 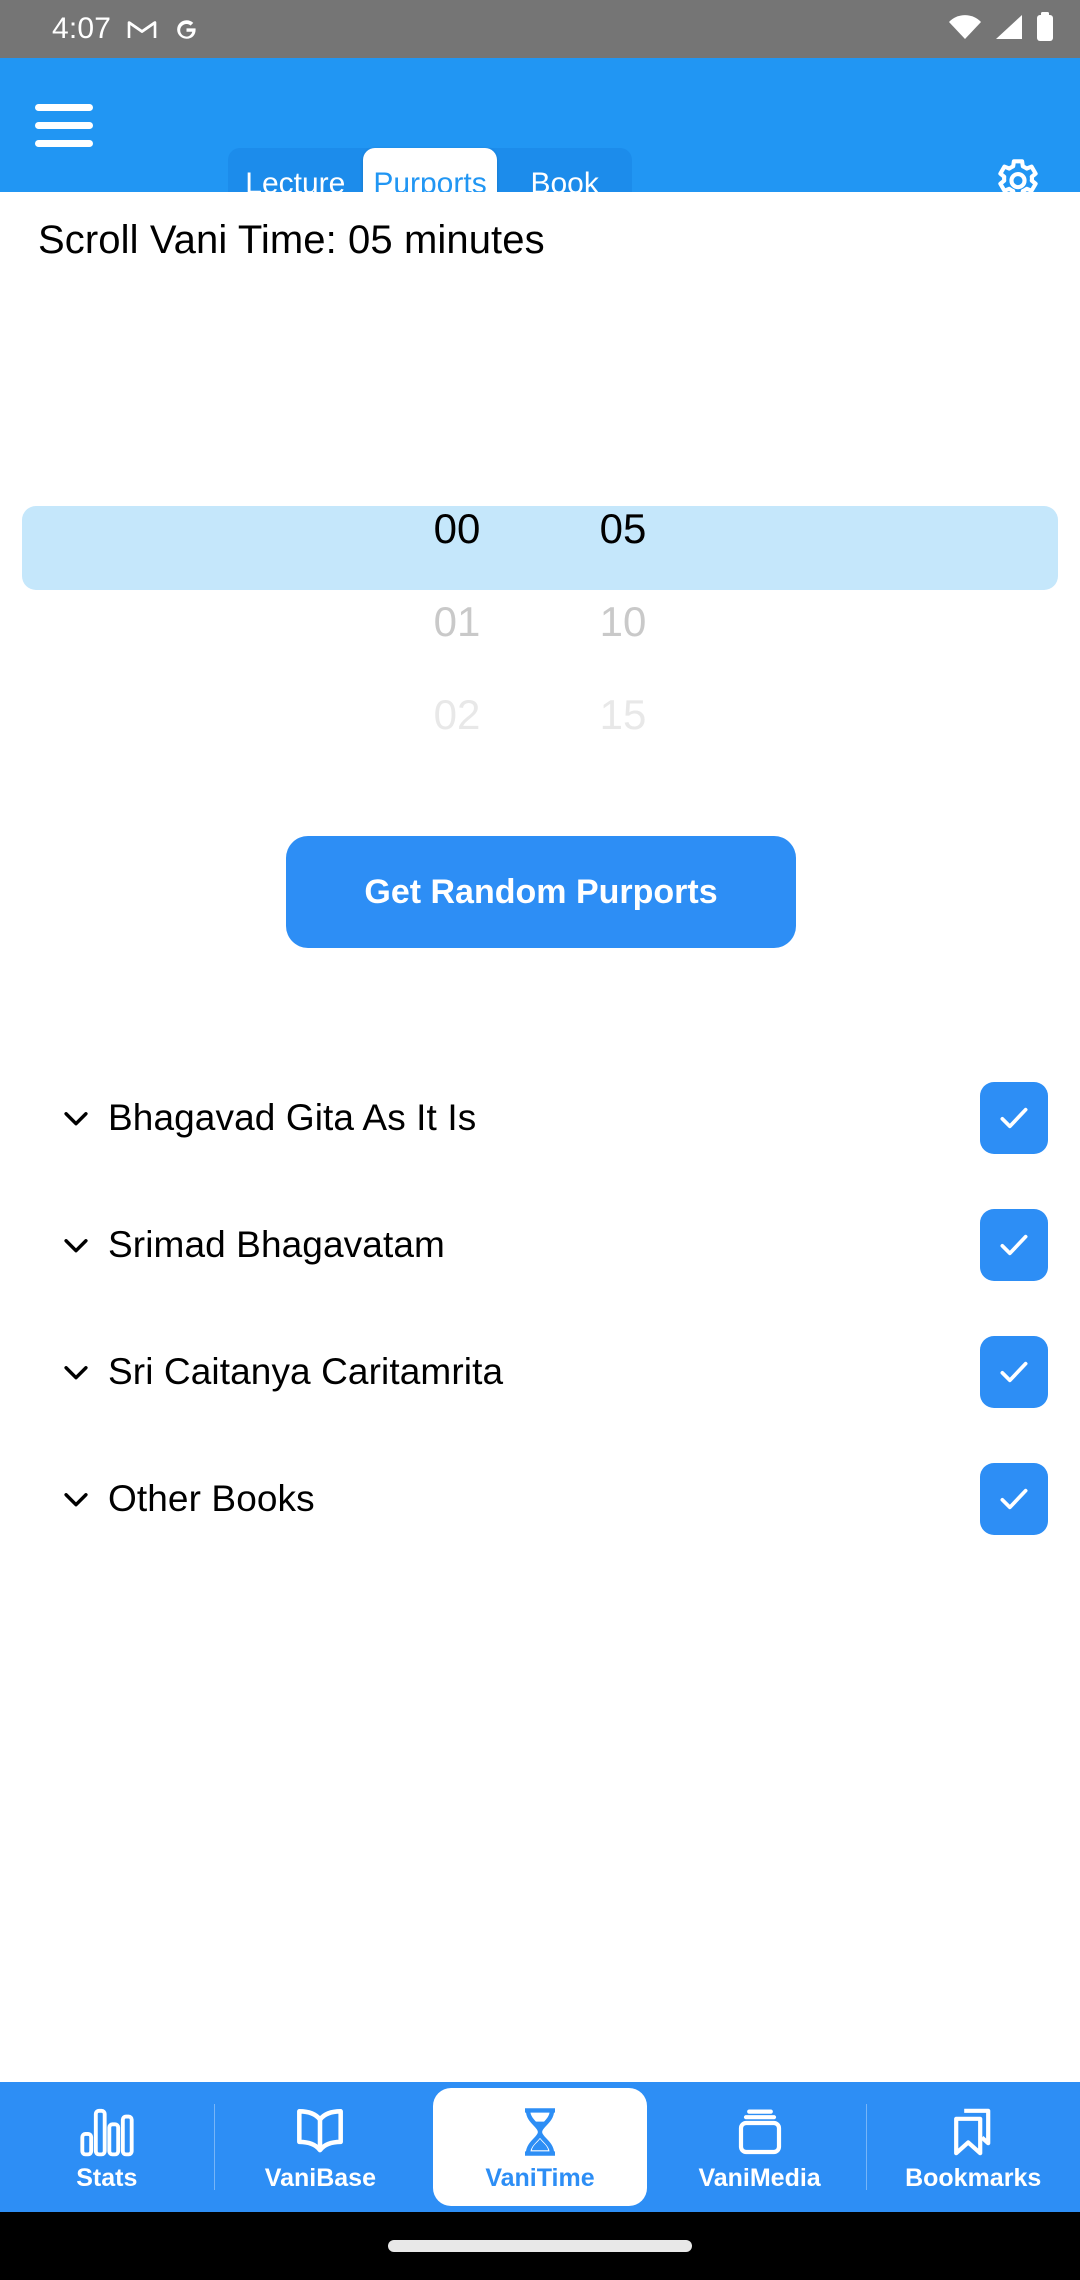 I want to click on hours-next2-value: 02, so click(x=457, y=714).